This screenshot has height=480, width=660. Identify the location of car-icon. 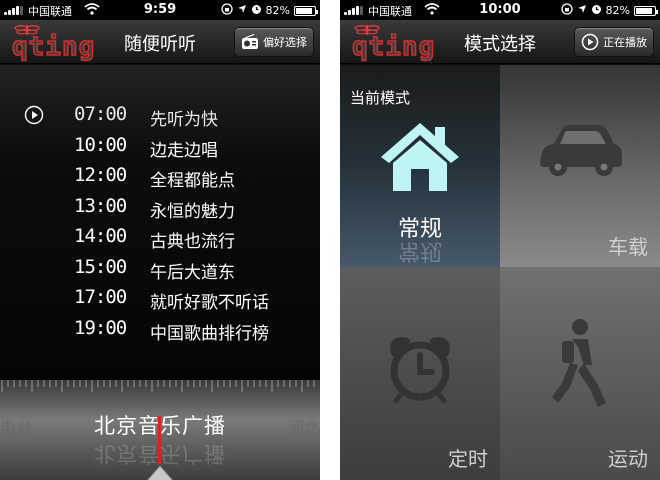
(581, 150).